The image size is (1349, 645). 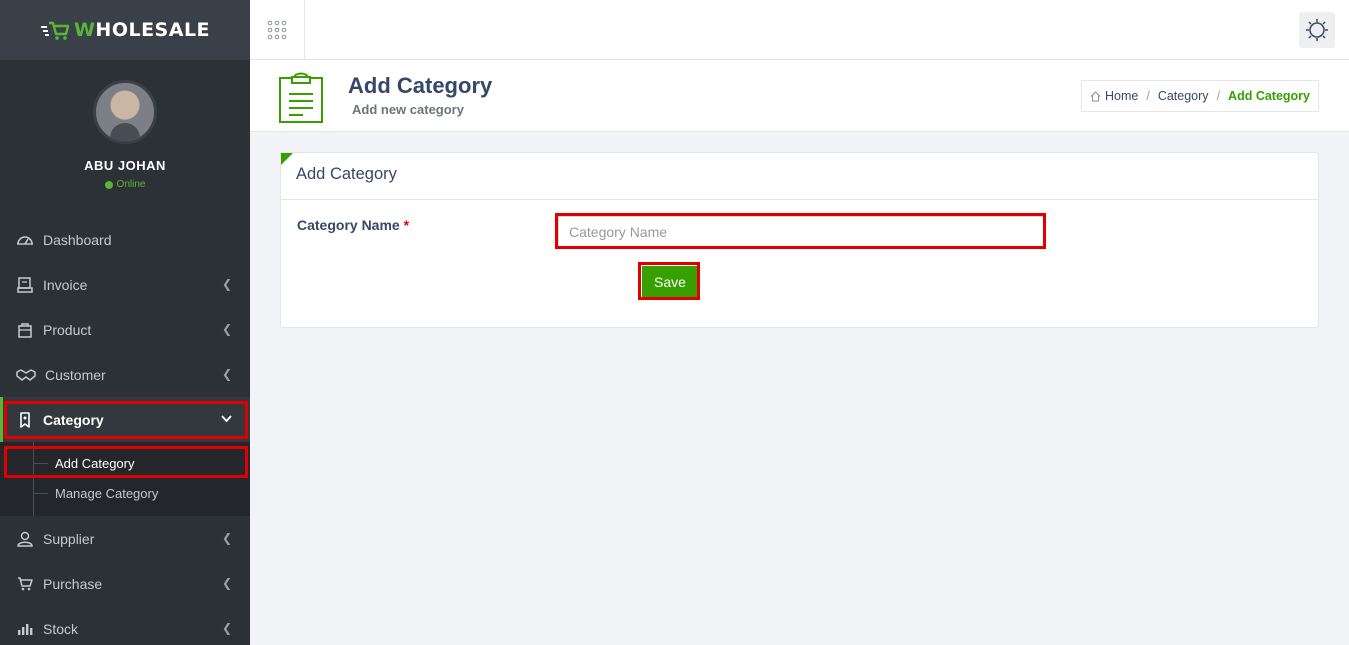 I want to click on sidebar-item-label: Dashboard, so click(x=77, y=239).